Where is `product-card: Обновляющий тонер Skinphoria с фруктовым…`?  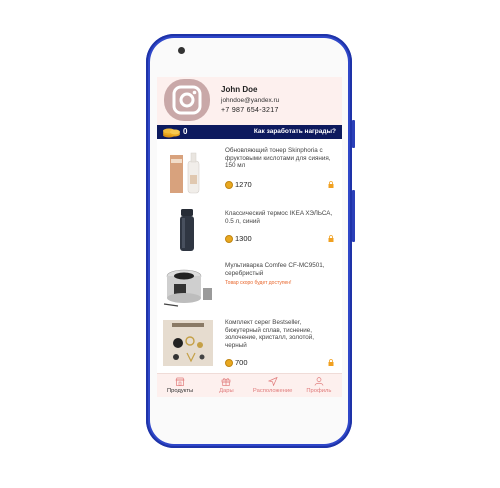
product-card: Обновляющий тонер Skinphoria с фруктовым… is located at coordinates (249, 171).